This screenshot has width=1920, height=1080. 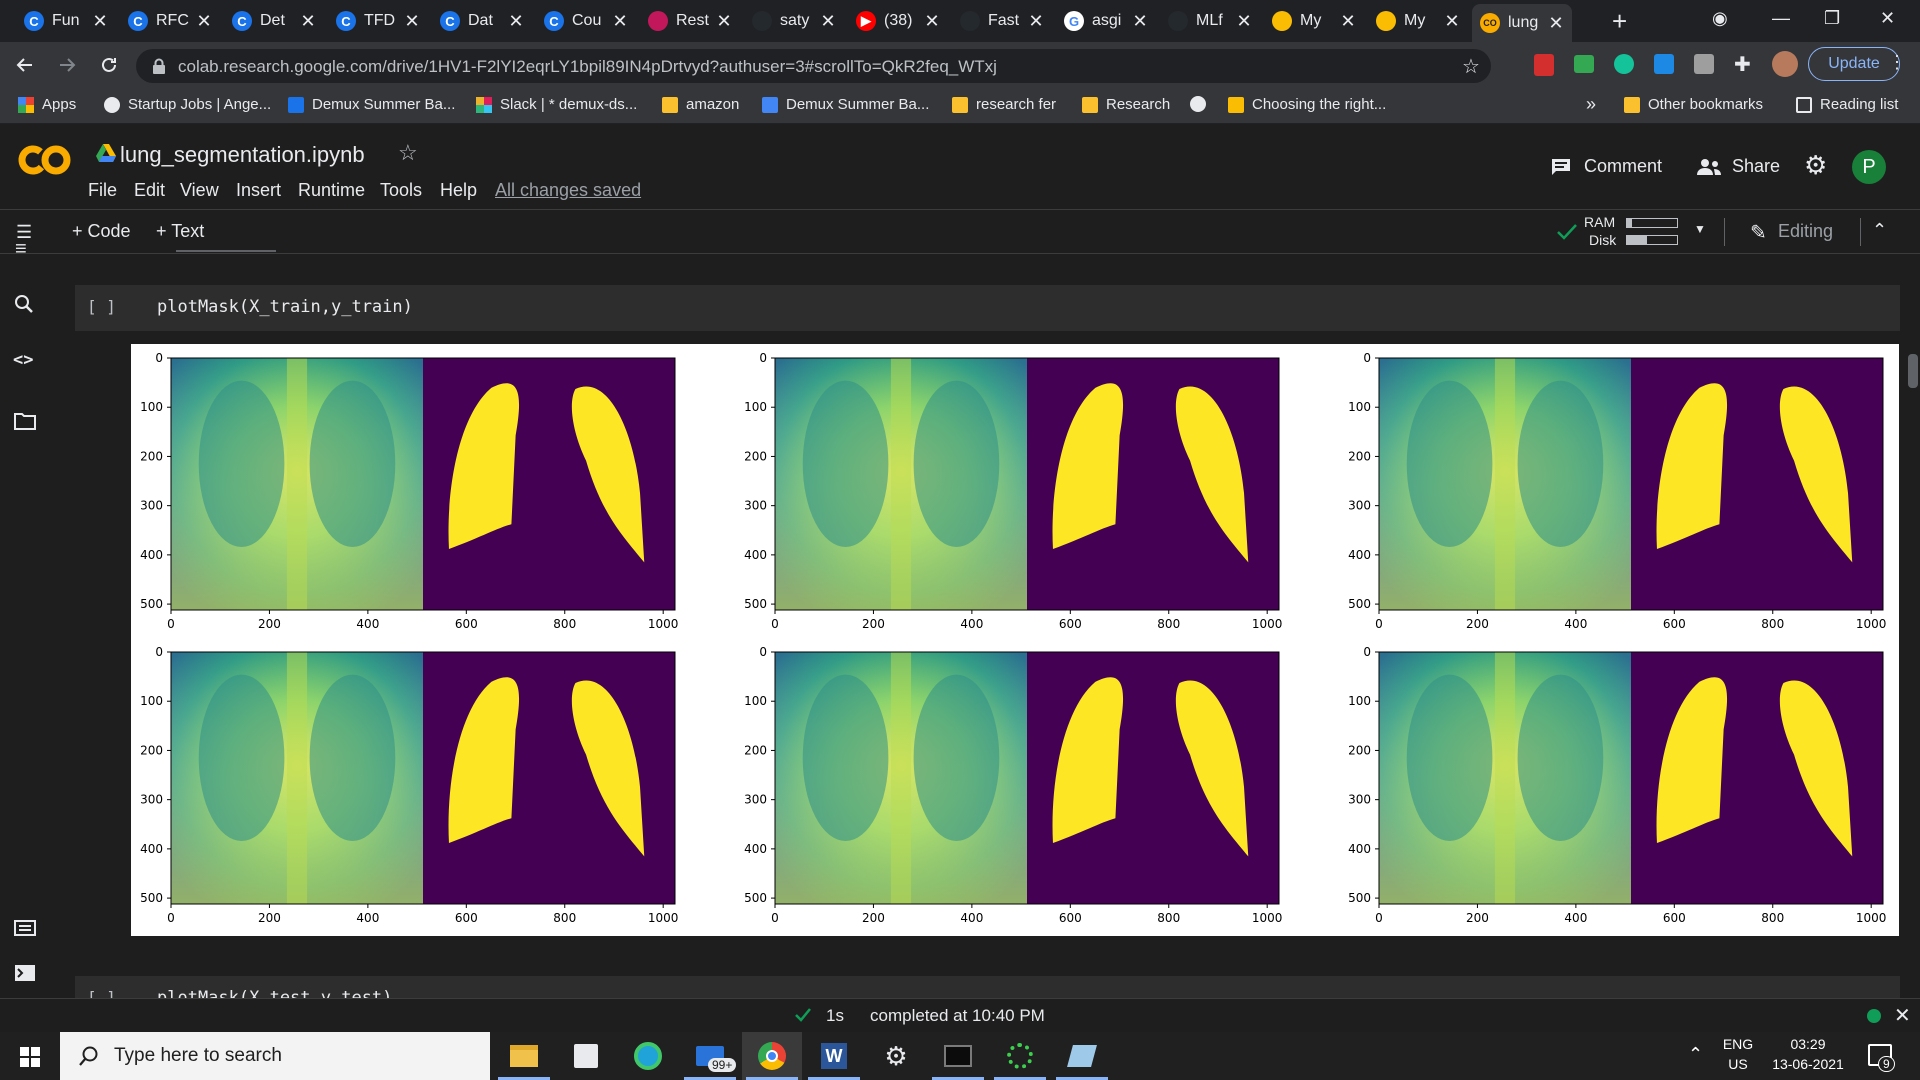 I want to click on extension-icon, so click(x=1704, y=64).